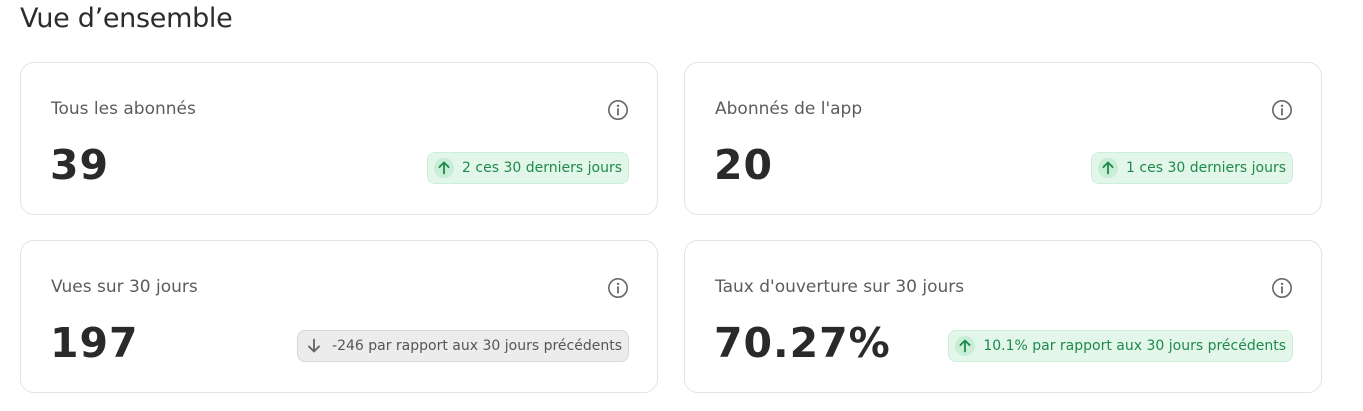 The height and width of the screenshot is (411, 1363). Describe the element at coordinates (123, 109) in the screenshot. I see `stat-card-label: Tous les abonnés` at that location.